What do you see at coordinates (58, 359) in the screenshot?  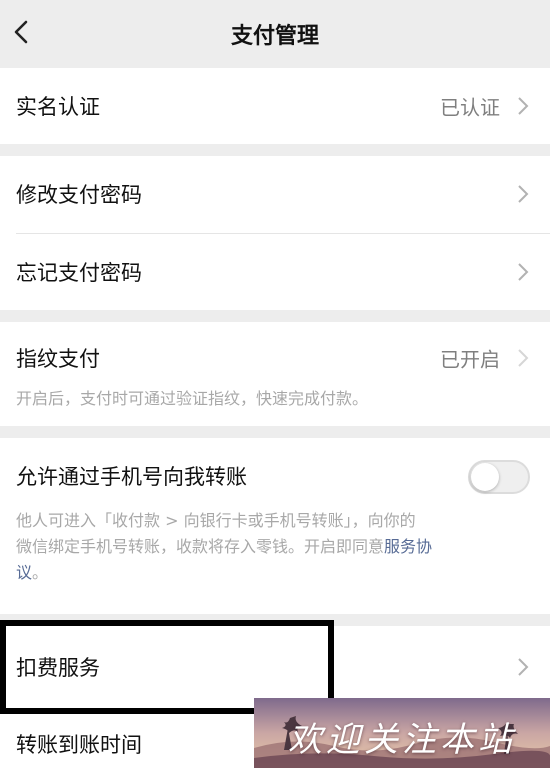 I see `fingerprint-label: 指纹支付` at bounding box center [58, 359].